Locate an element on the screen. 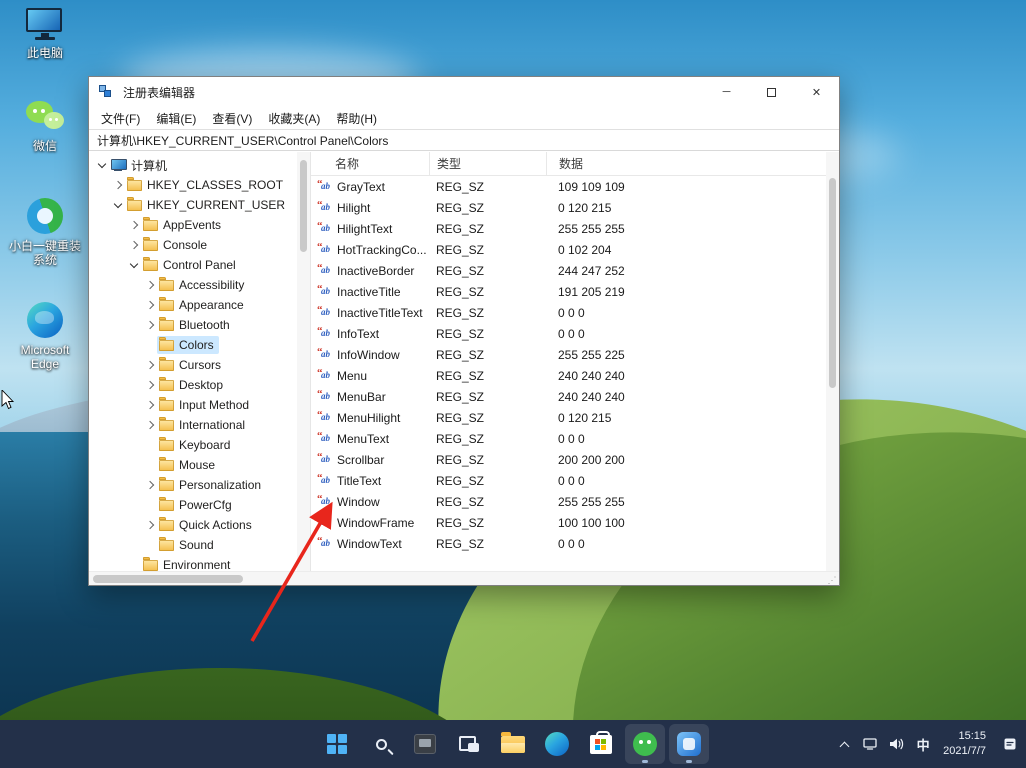 The image size is (1026, 768). value-row-infotext: InfoText REG_SZ 0 0 0 is located at coordinates (568, 333).